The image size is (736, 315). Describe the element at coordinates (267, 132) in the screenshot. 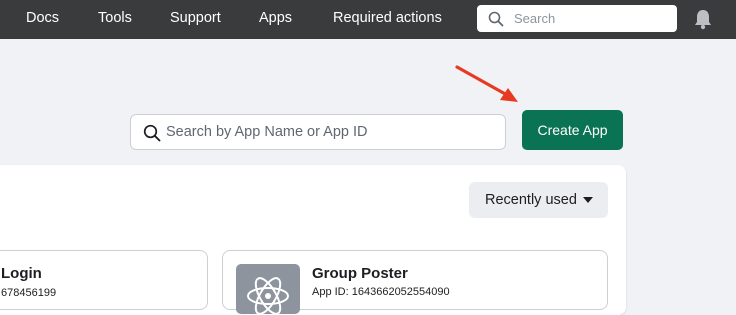

I see `app-search-placeholder: Search by App Name or App ID` at that location.